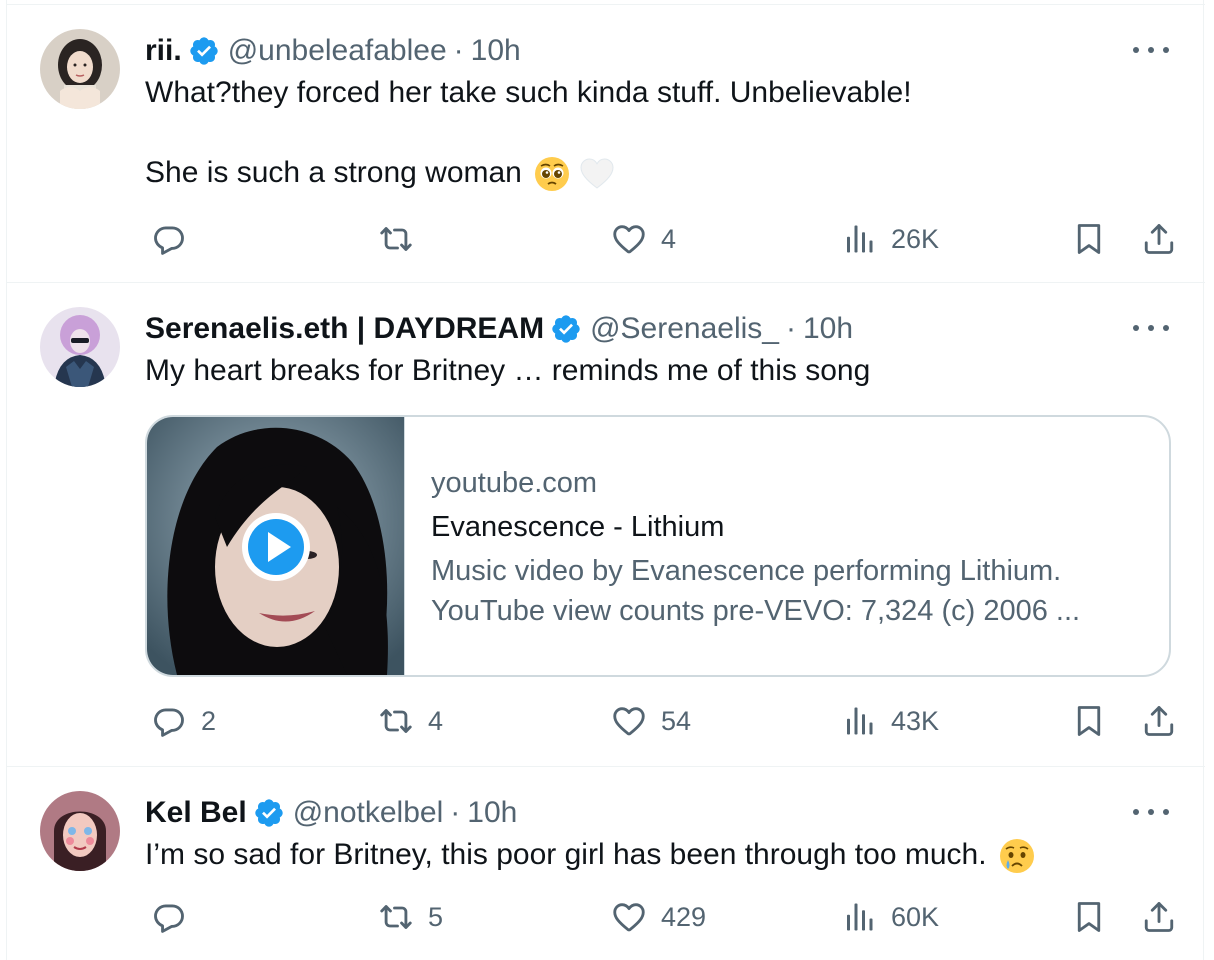 This screenshot has height=960, width=1214. Describe the element at coordinates (915, 238) in the screenshot. I see `views-count: 26K` at that location.